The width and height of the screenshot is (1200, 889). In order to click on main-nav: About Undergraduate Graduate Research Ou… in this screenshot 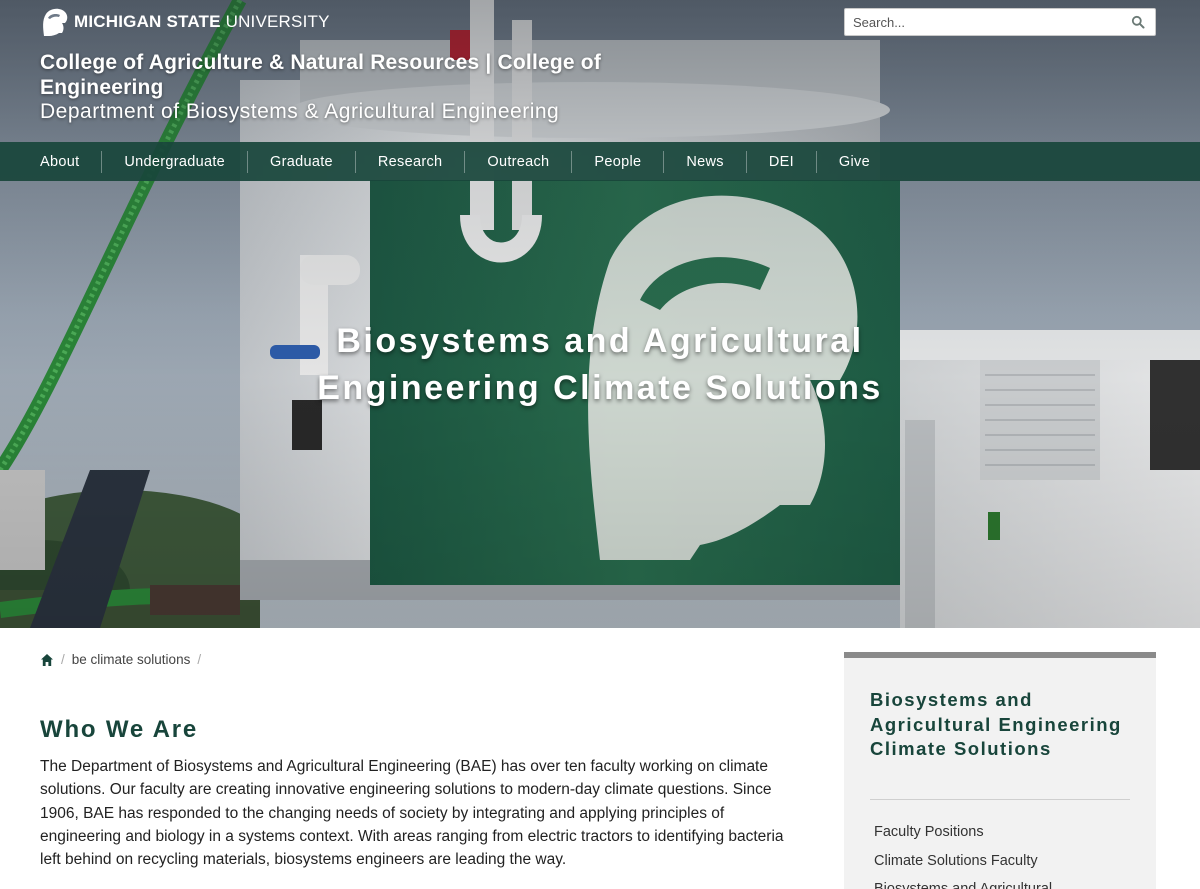, I will do `click(600, 161)`.